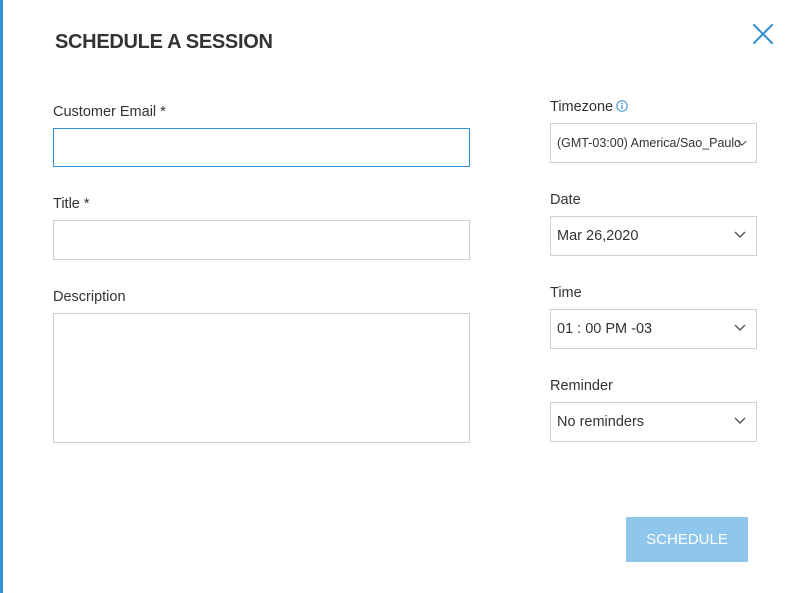 Image resolution: width=795 pixels, height=593 pixels. Describe the element at coordinates (653, 236) in the screenshot. I see `date-select: Mar 26,2020` at that location.